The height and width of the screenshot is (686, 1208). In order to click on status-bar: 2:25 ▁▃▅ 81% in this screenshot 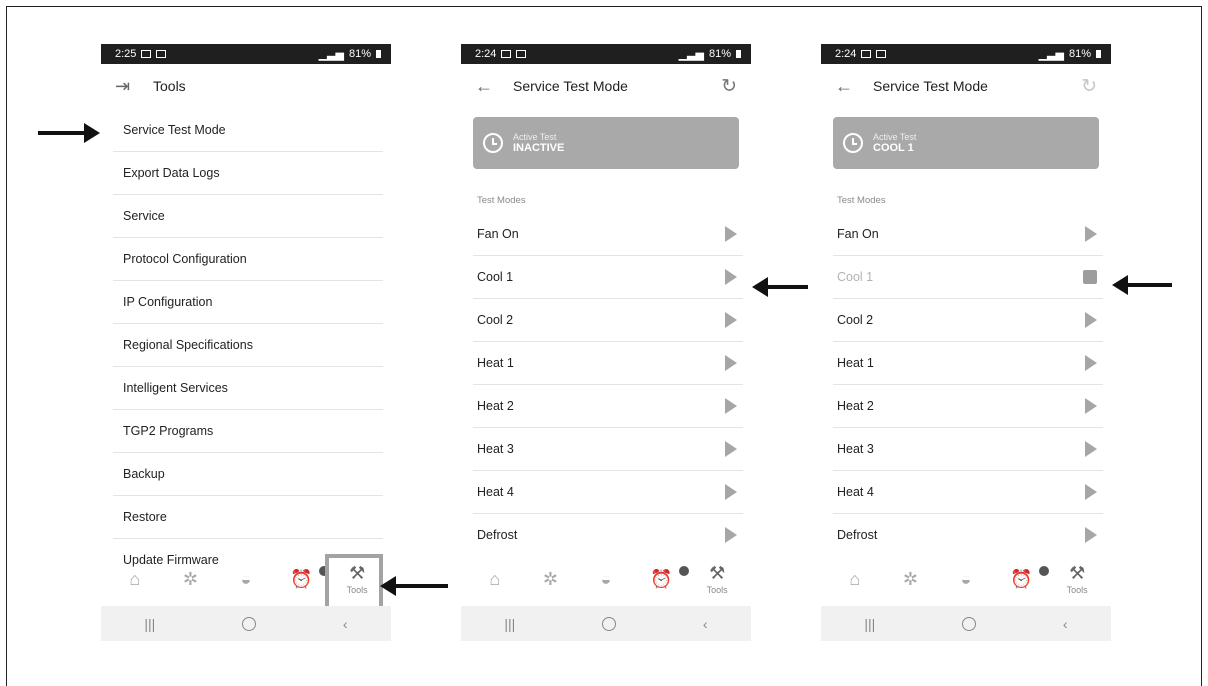, I will do `click(246, 54)`.